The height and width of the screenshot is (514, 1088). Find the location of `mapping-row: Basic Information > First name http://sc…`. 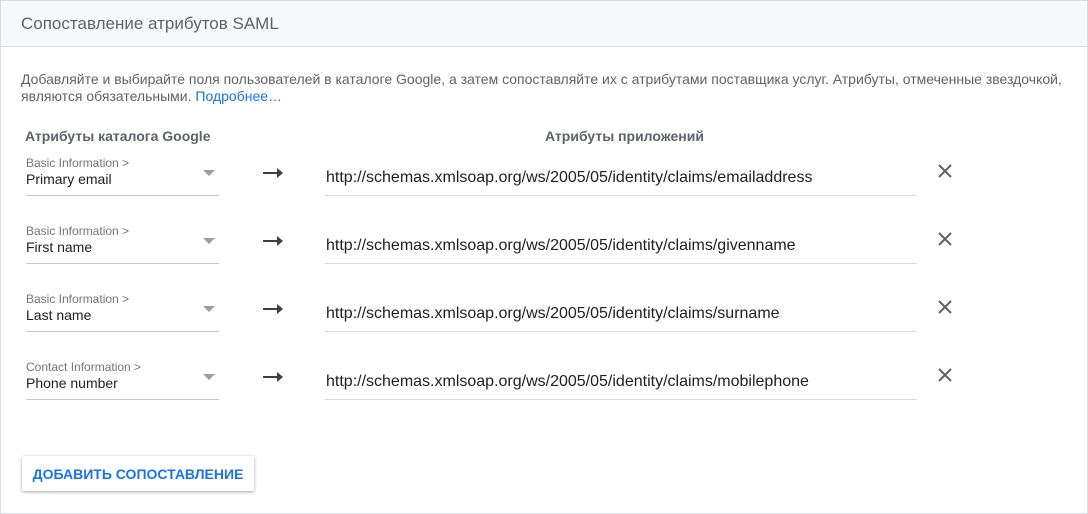

mapping-row: Basic Information > First name http://sc… is located at coordinates (544, 254).